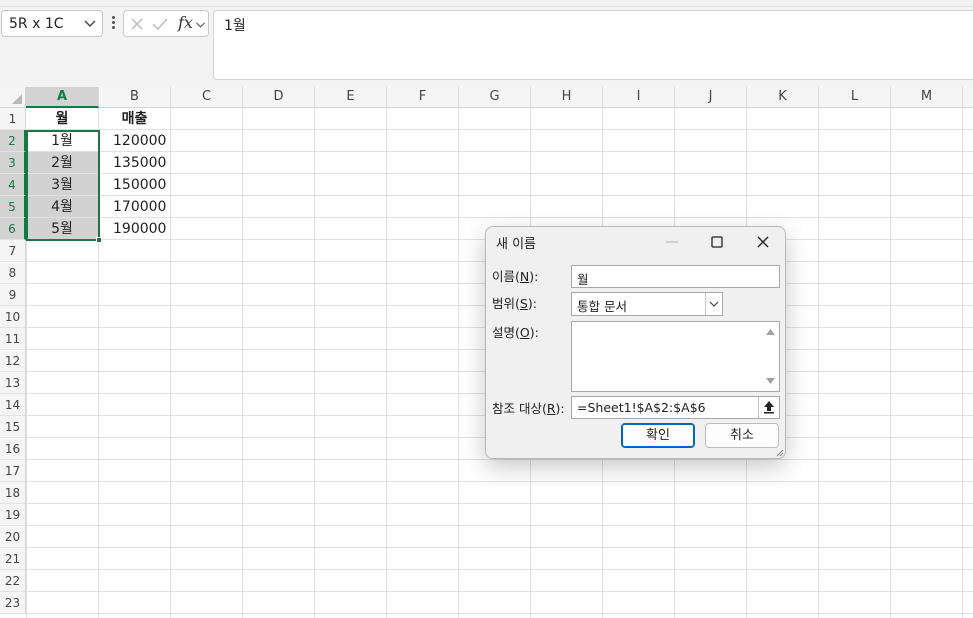  I want to click on cell-b1: 매출, so click(135, 119).